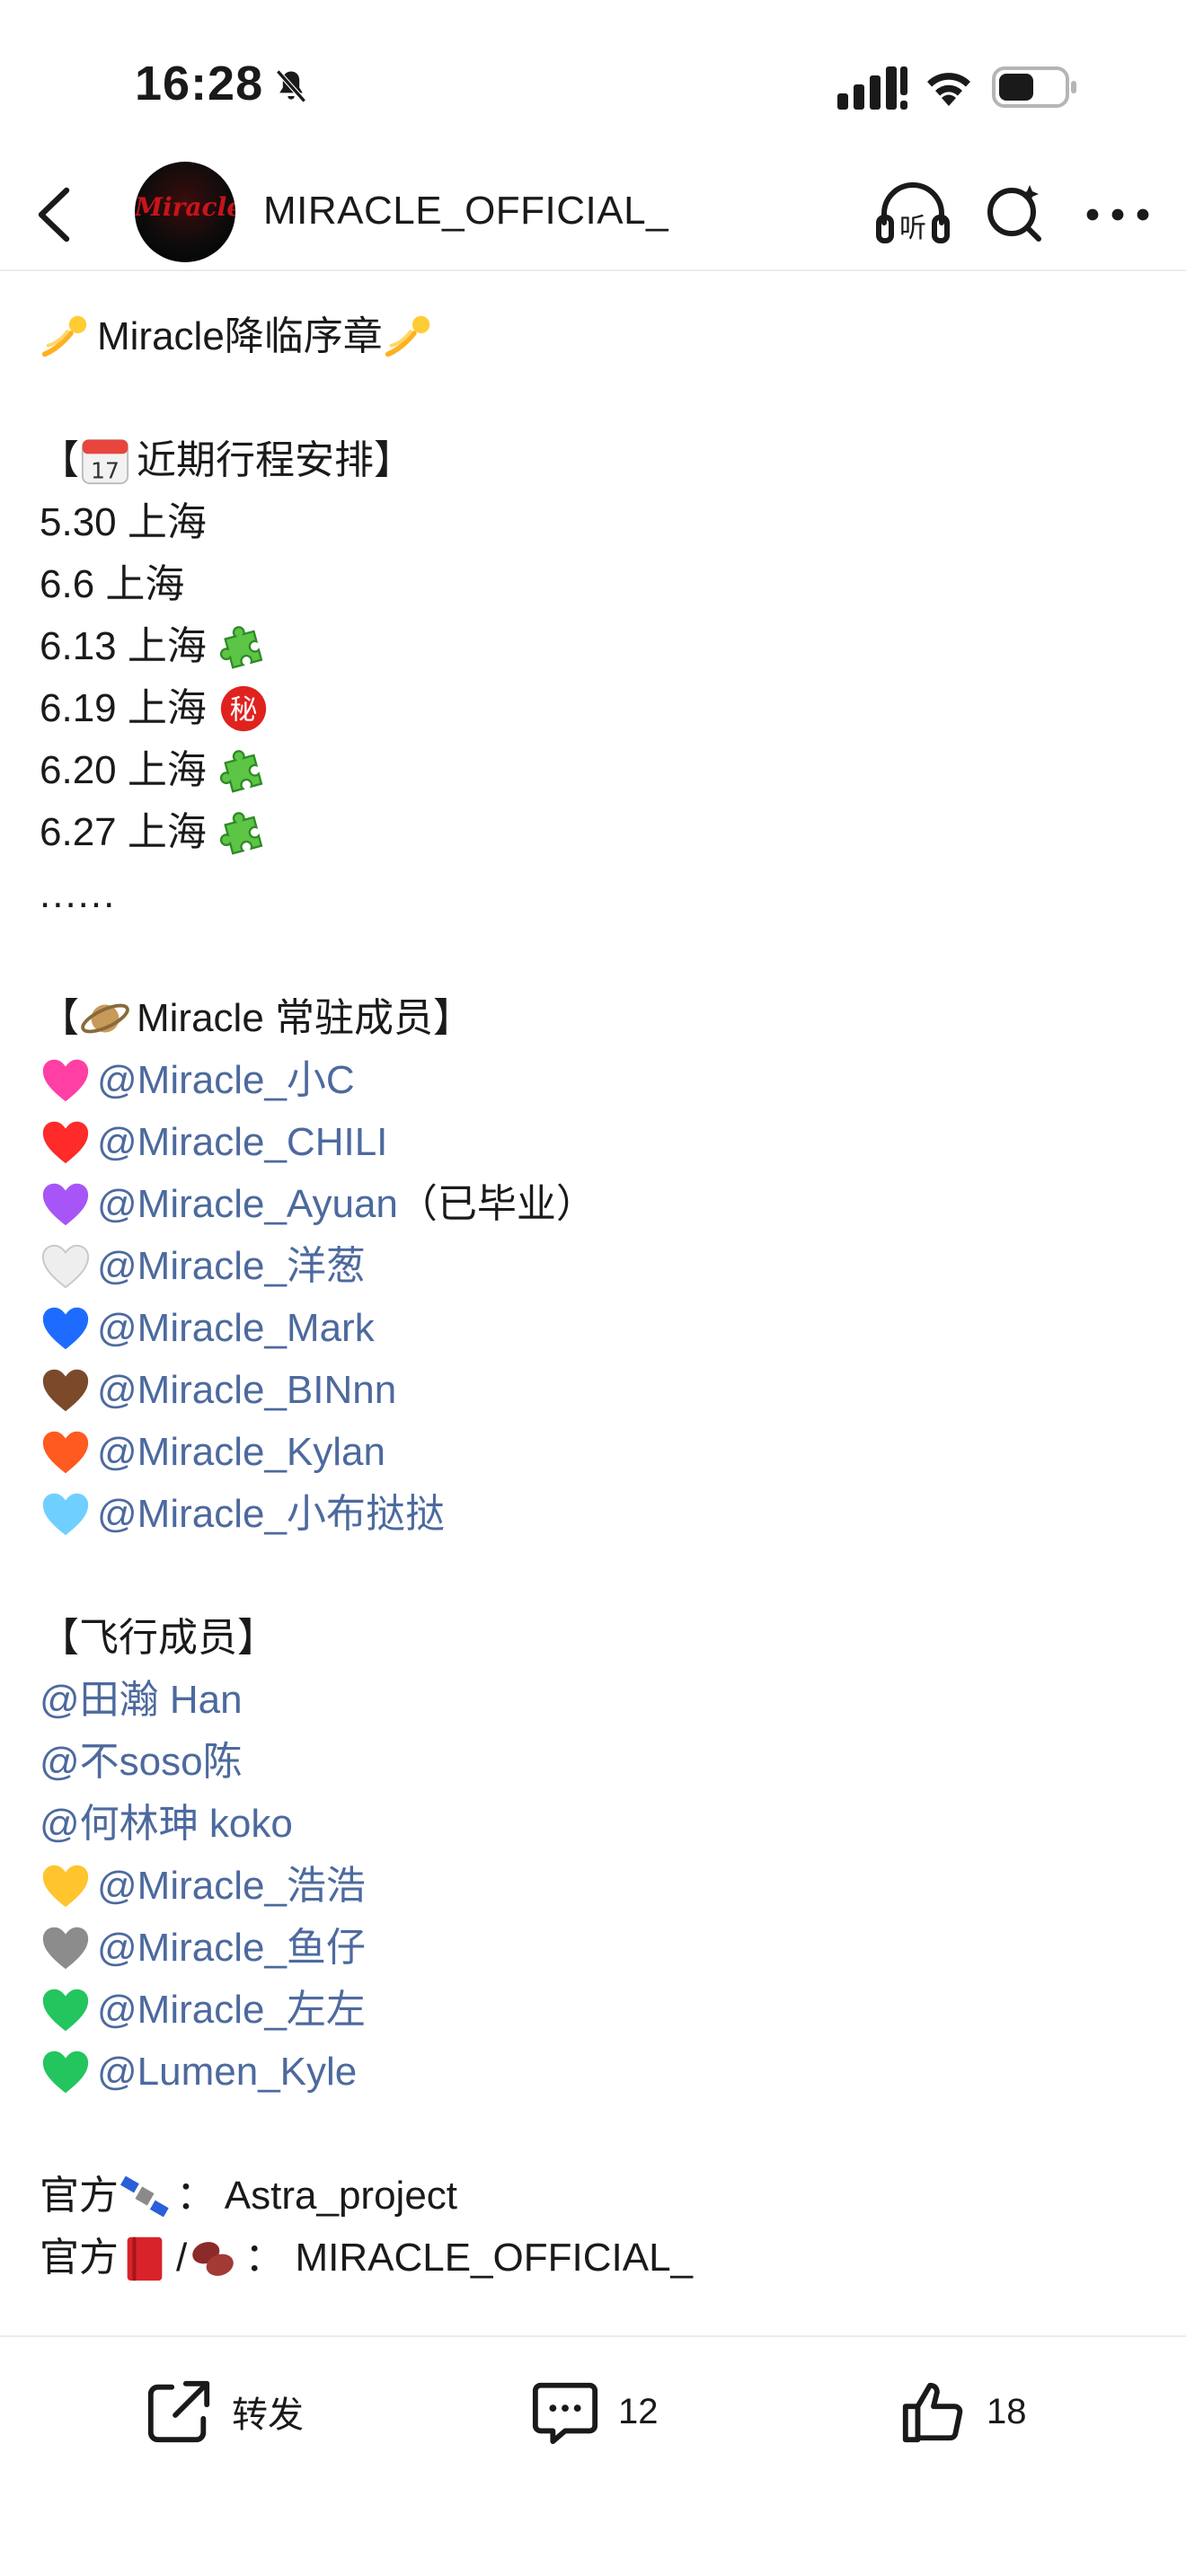  What do you see at coordinates (224, 2411) in the screenshot?
I see `repost-button: 转发` at bounding box center [224, 2411].